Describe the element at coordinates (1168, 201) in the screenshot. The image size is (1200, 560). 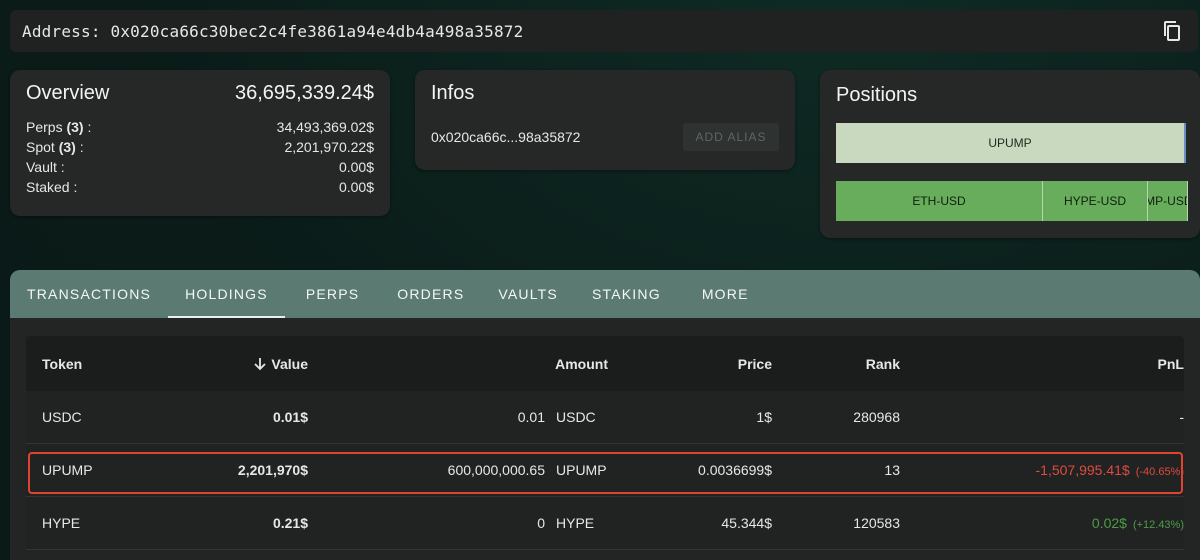
I see `position-pump-usd: PUMP-USD` at that location.